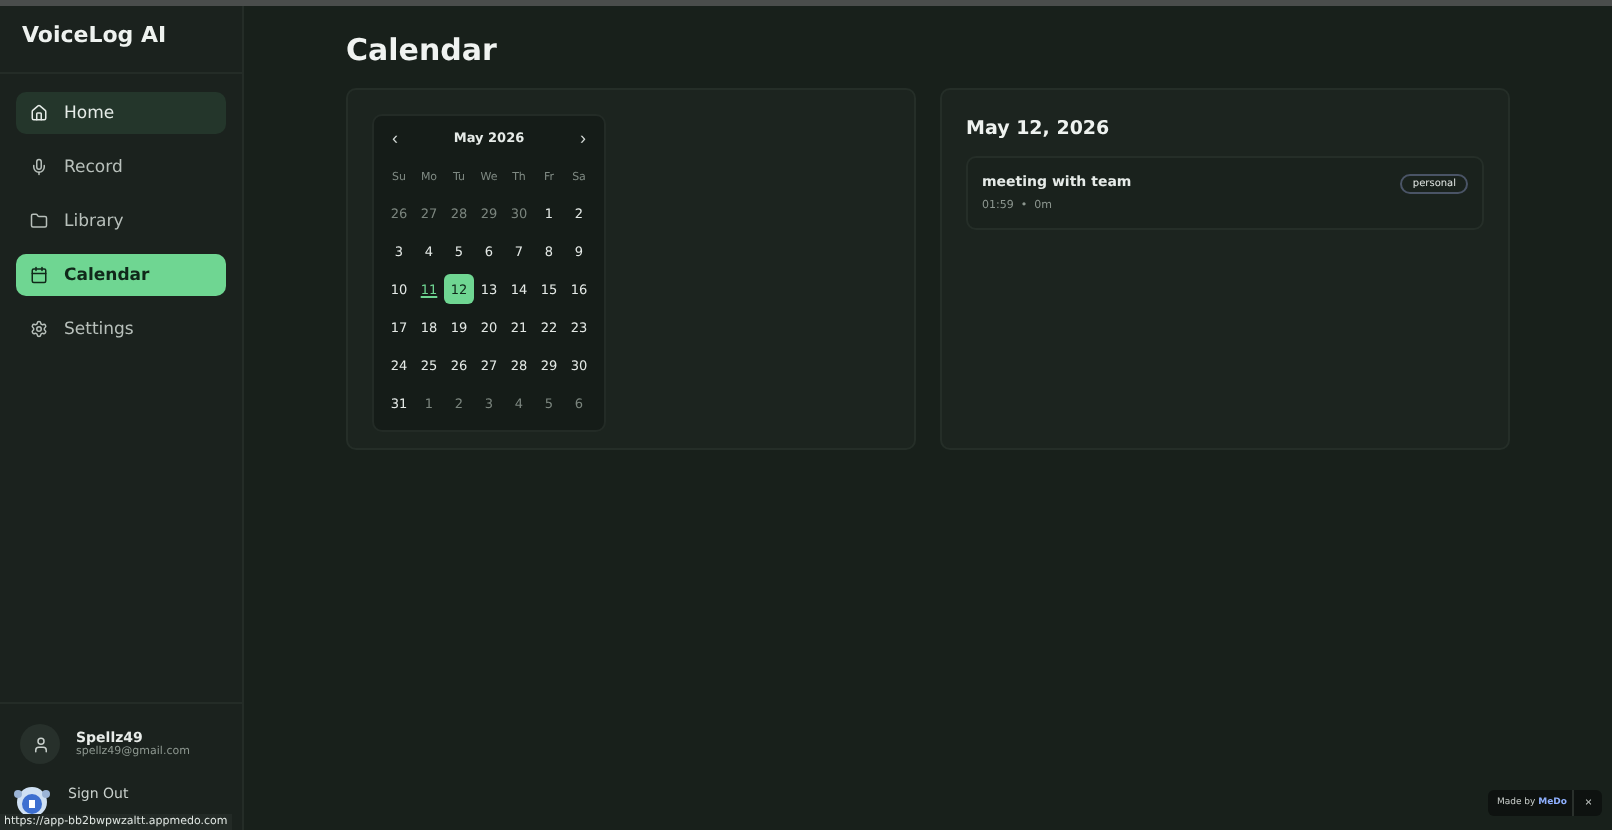 The image size is (1612, 830). What do you see at coordinates (121, 329) in the screenshot?
I see `nav-item: Settings` at bounding box center [121, 329].